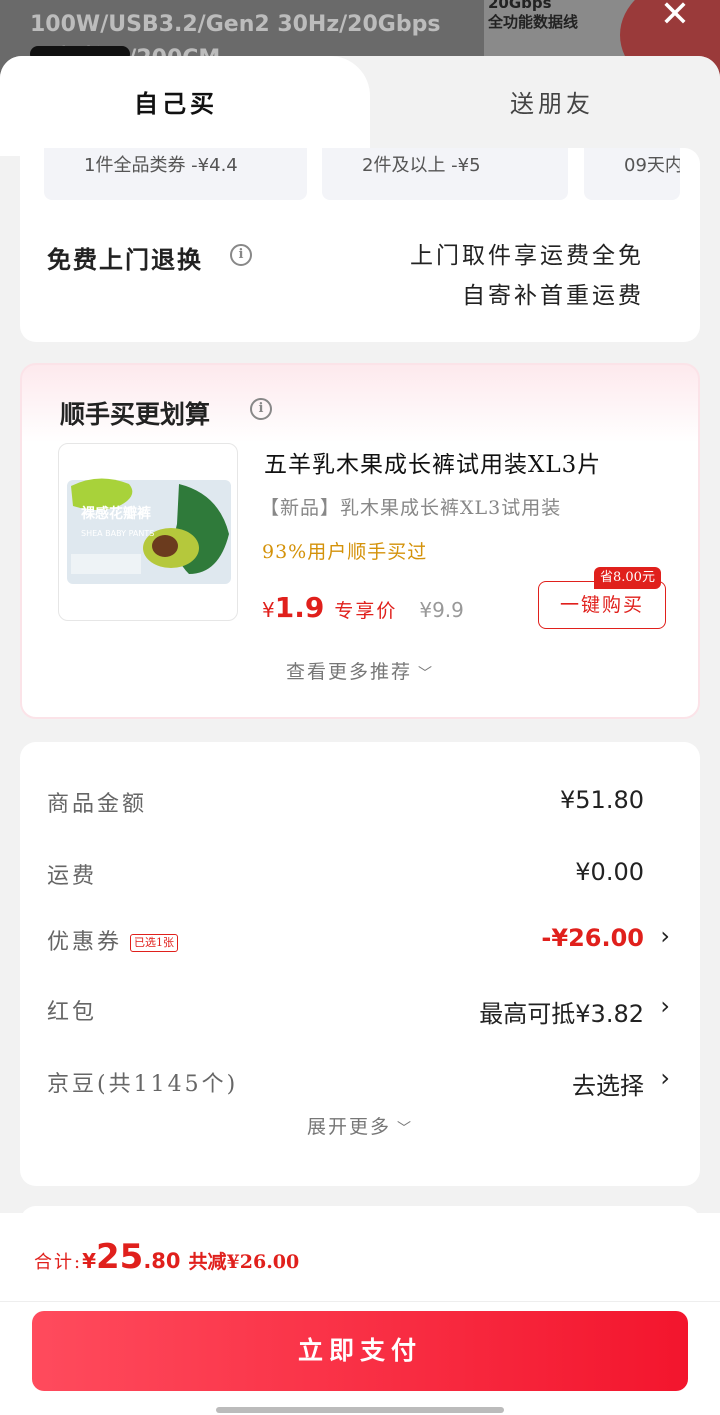 The height and width of the screenshot is (1415, 720). I want to click on return-desc-line1: 上门取件享运费全免, so click(527, 256).